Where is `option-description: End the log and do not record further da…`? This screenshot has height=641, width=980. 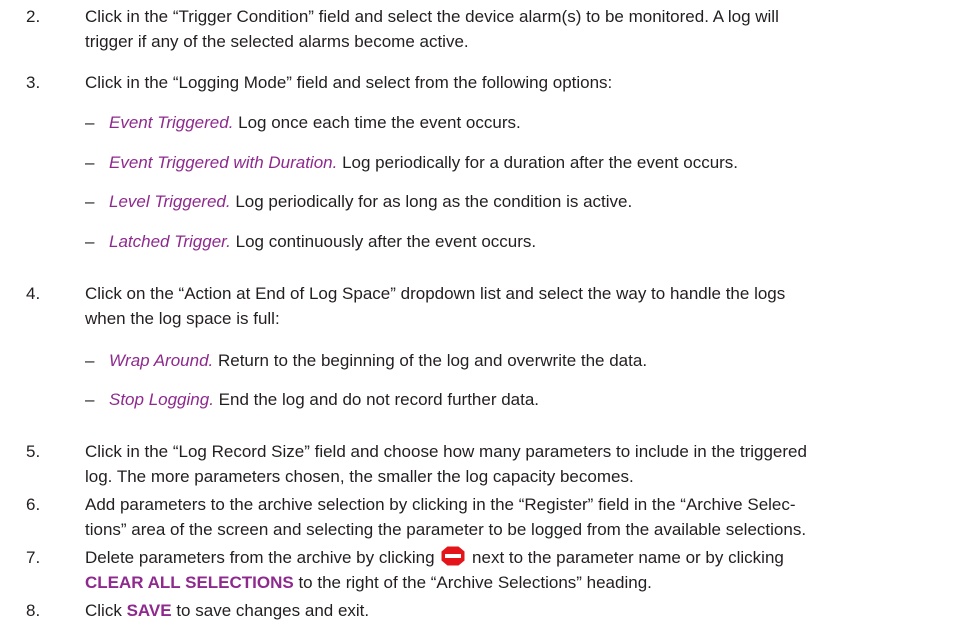 option-description: End the log and do not record further da… is located at coordinates (376, 399).